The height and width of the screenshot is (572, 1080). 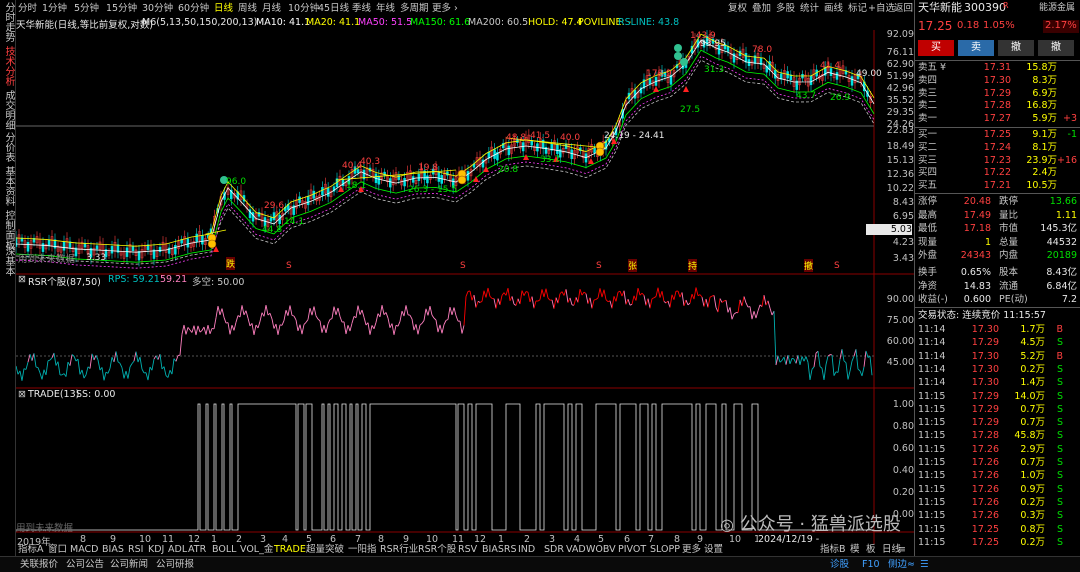 I want to click on indicator-tab: MACD, so click(x=84, y=550).